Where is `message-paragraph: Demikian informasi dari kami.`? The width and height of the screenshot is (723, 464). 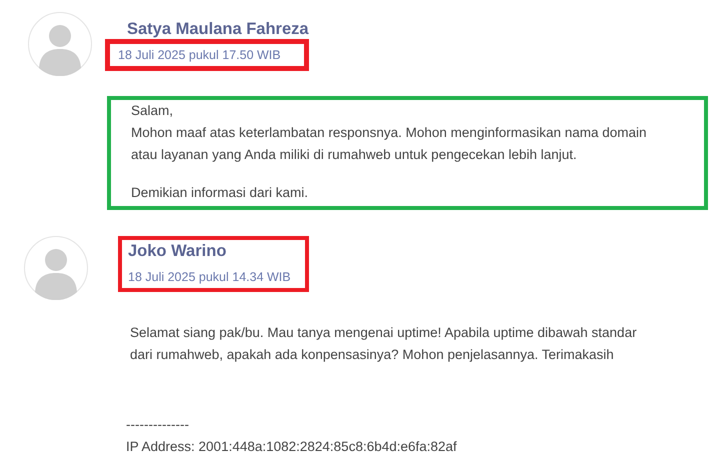
message-paragraph: Demikian informasi dari kami. is located at coordinates (220, 193).